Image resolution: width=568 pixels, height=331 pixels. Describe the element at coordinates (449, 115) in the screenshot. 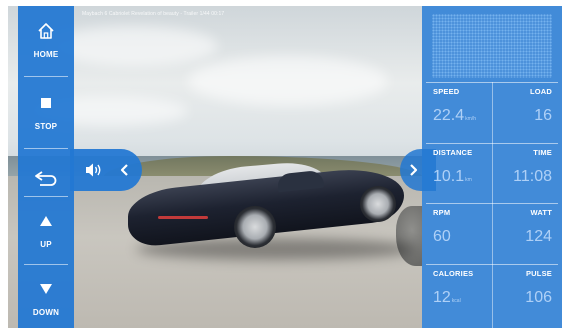

I see `speed-value: 22.4` at that location.